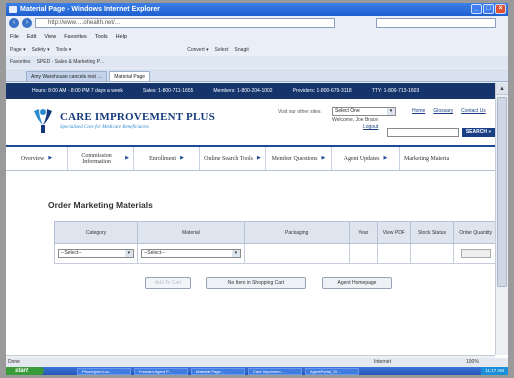  Describe the element at coordinates (27, 23) in the screenshot. I see `forward-icon: ›` at that location.